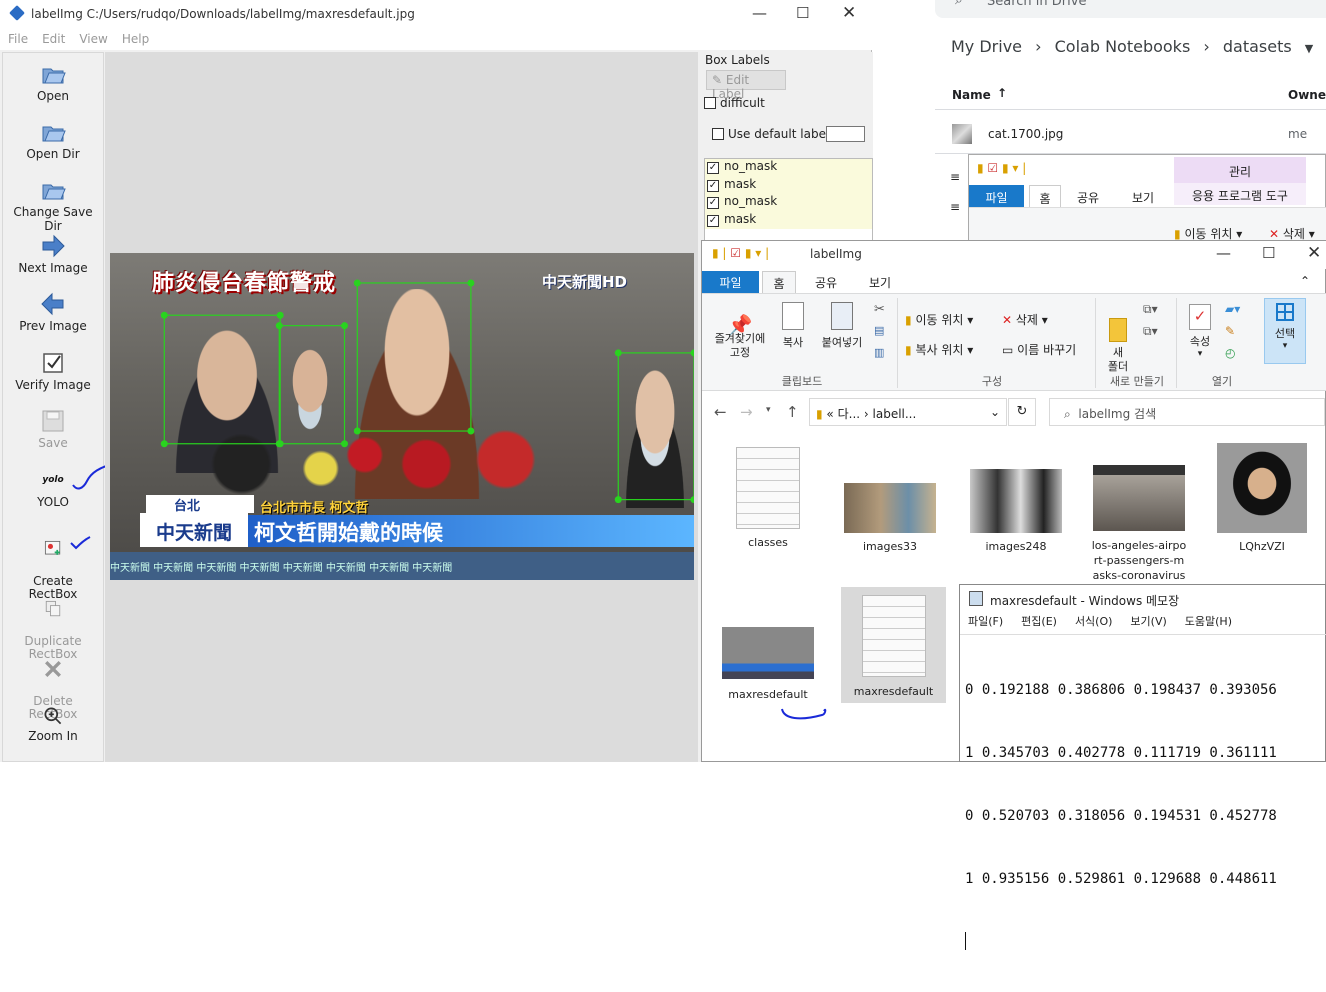  What do you see at coordinates (740, 332) in the screenshot?
I see `pin-quick-access-button: 📌 즐겨찾기에 고정` at bounding box center [740, 332].